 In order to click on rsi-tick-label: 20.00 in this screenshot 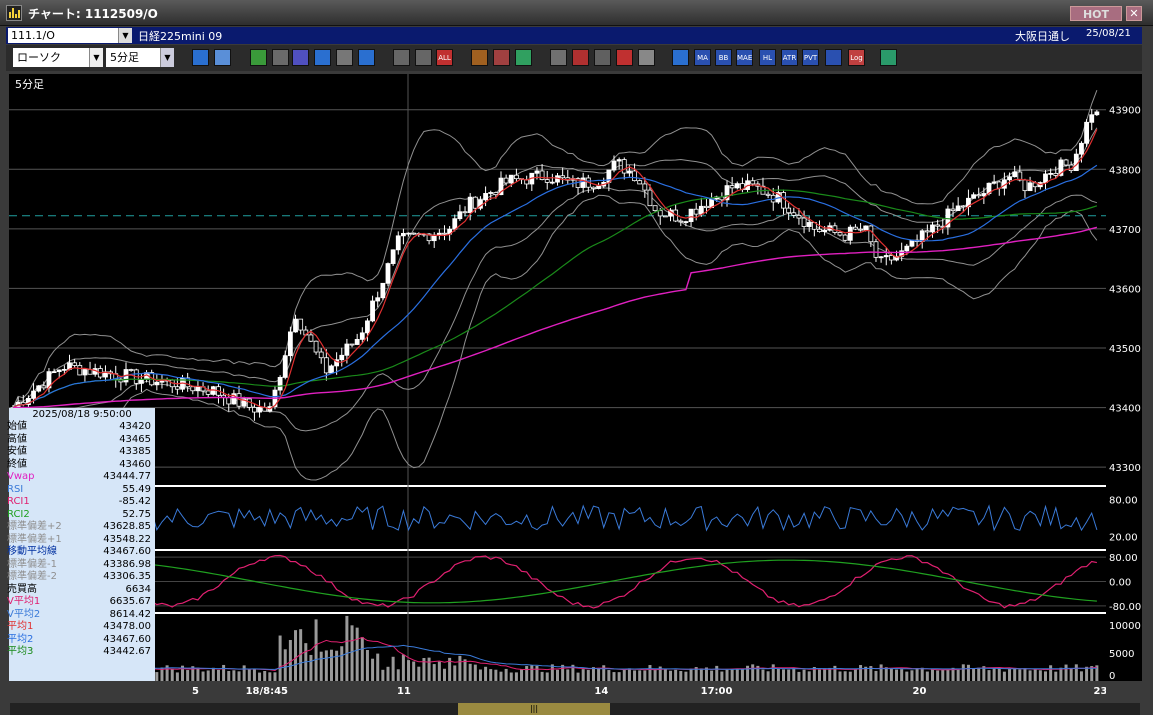, I will do `click(1123, 538)`.